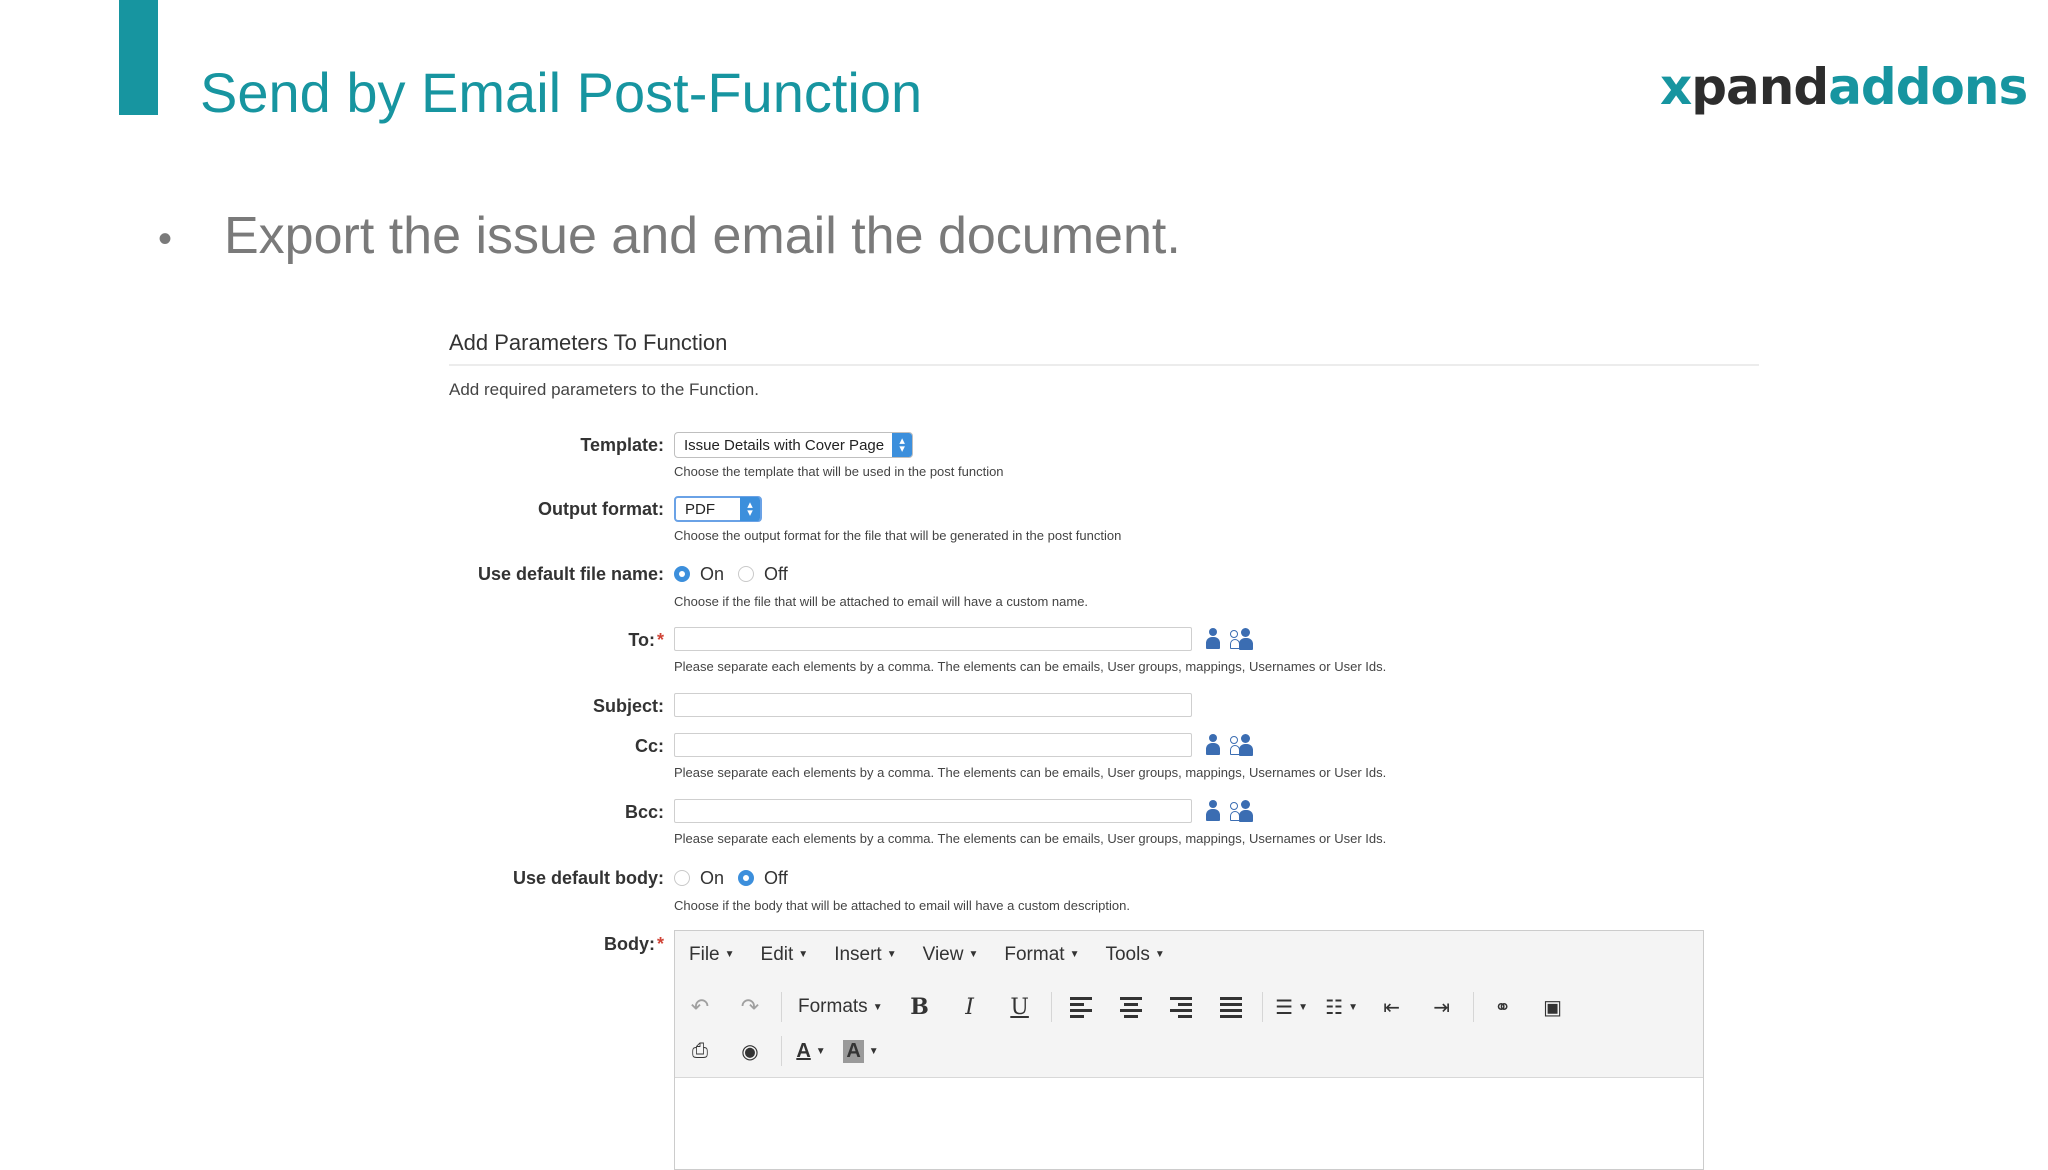  I want to click on output-format-label: Output format:, so click(601, 509).